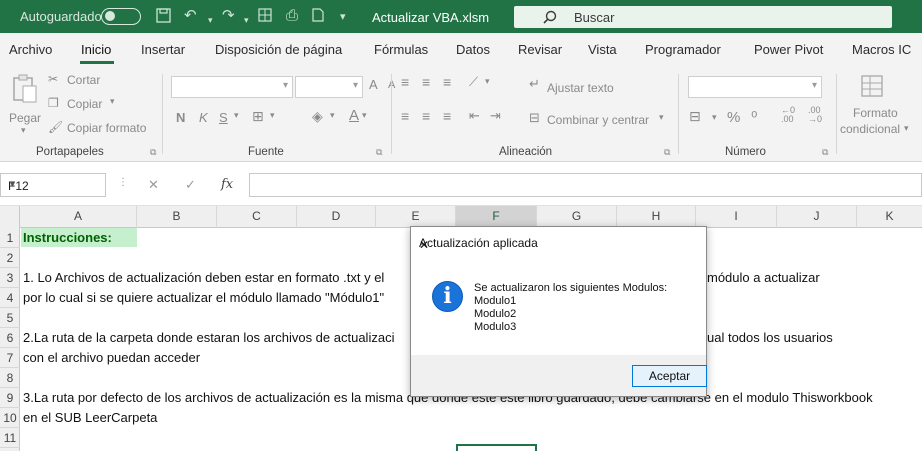  What do you see at coordinates (447, 116) in the screenshot?
I see `align-right-icon: ≡` at bounding box center [447, 116].